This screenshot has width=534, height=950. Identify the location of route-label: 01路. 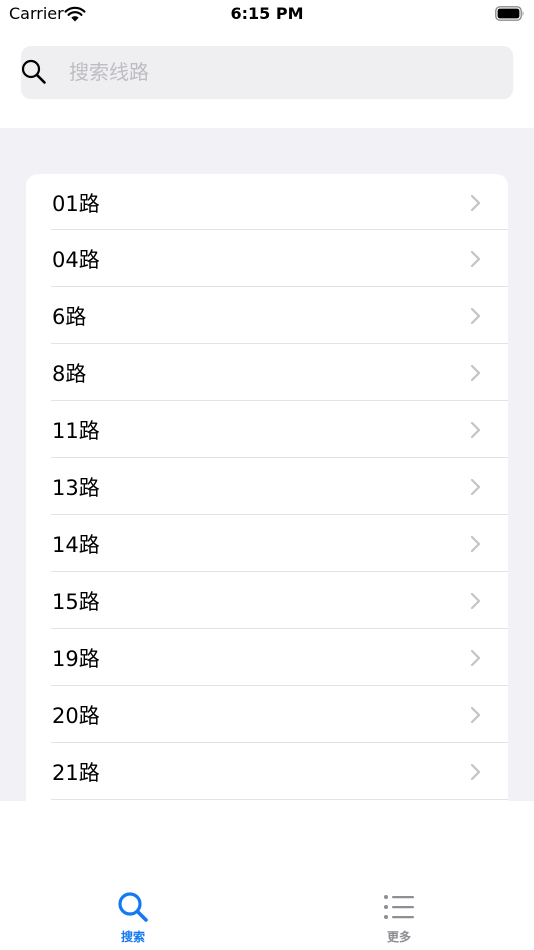
(76, 204).